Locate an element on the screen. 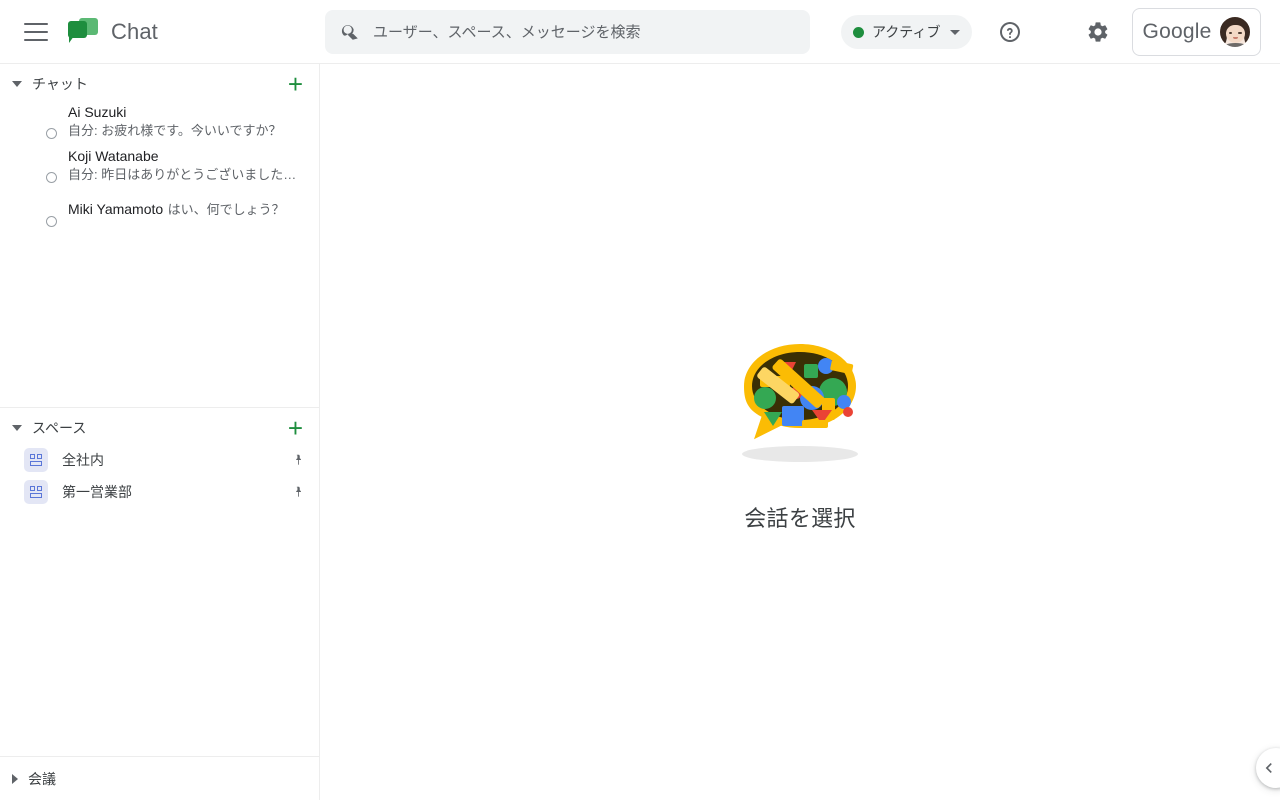 The image size is (1280, 800). settings-gear-icon is located at coordinates (1098, 32).